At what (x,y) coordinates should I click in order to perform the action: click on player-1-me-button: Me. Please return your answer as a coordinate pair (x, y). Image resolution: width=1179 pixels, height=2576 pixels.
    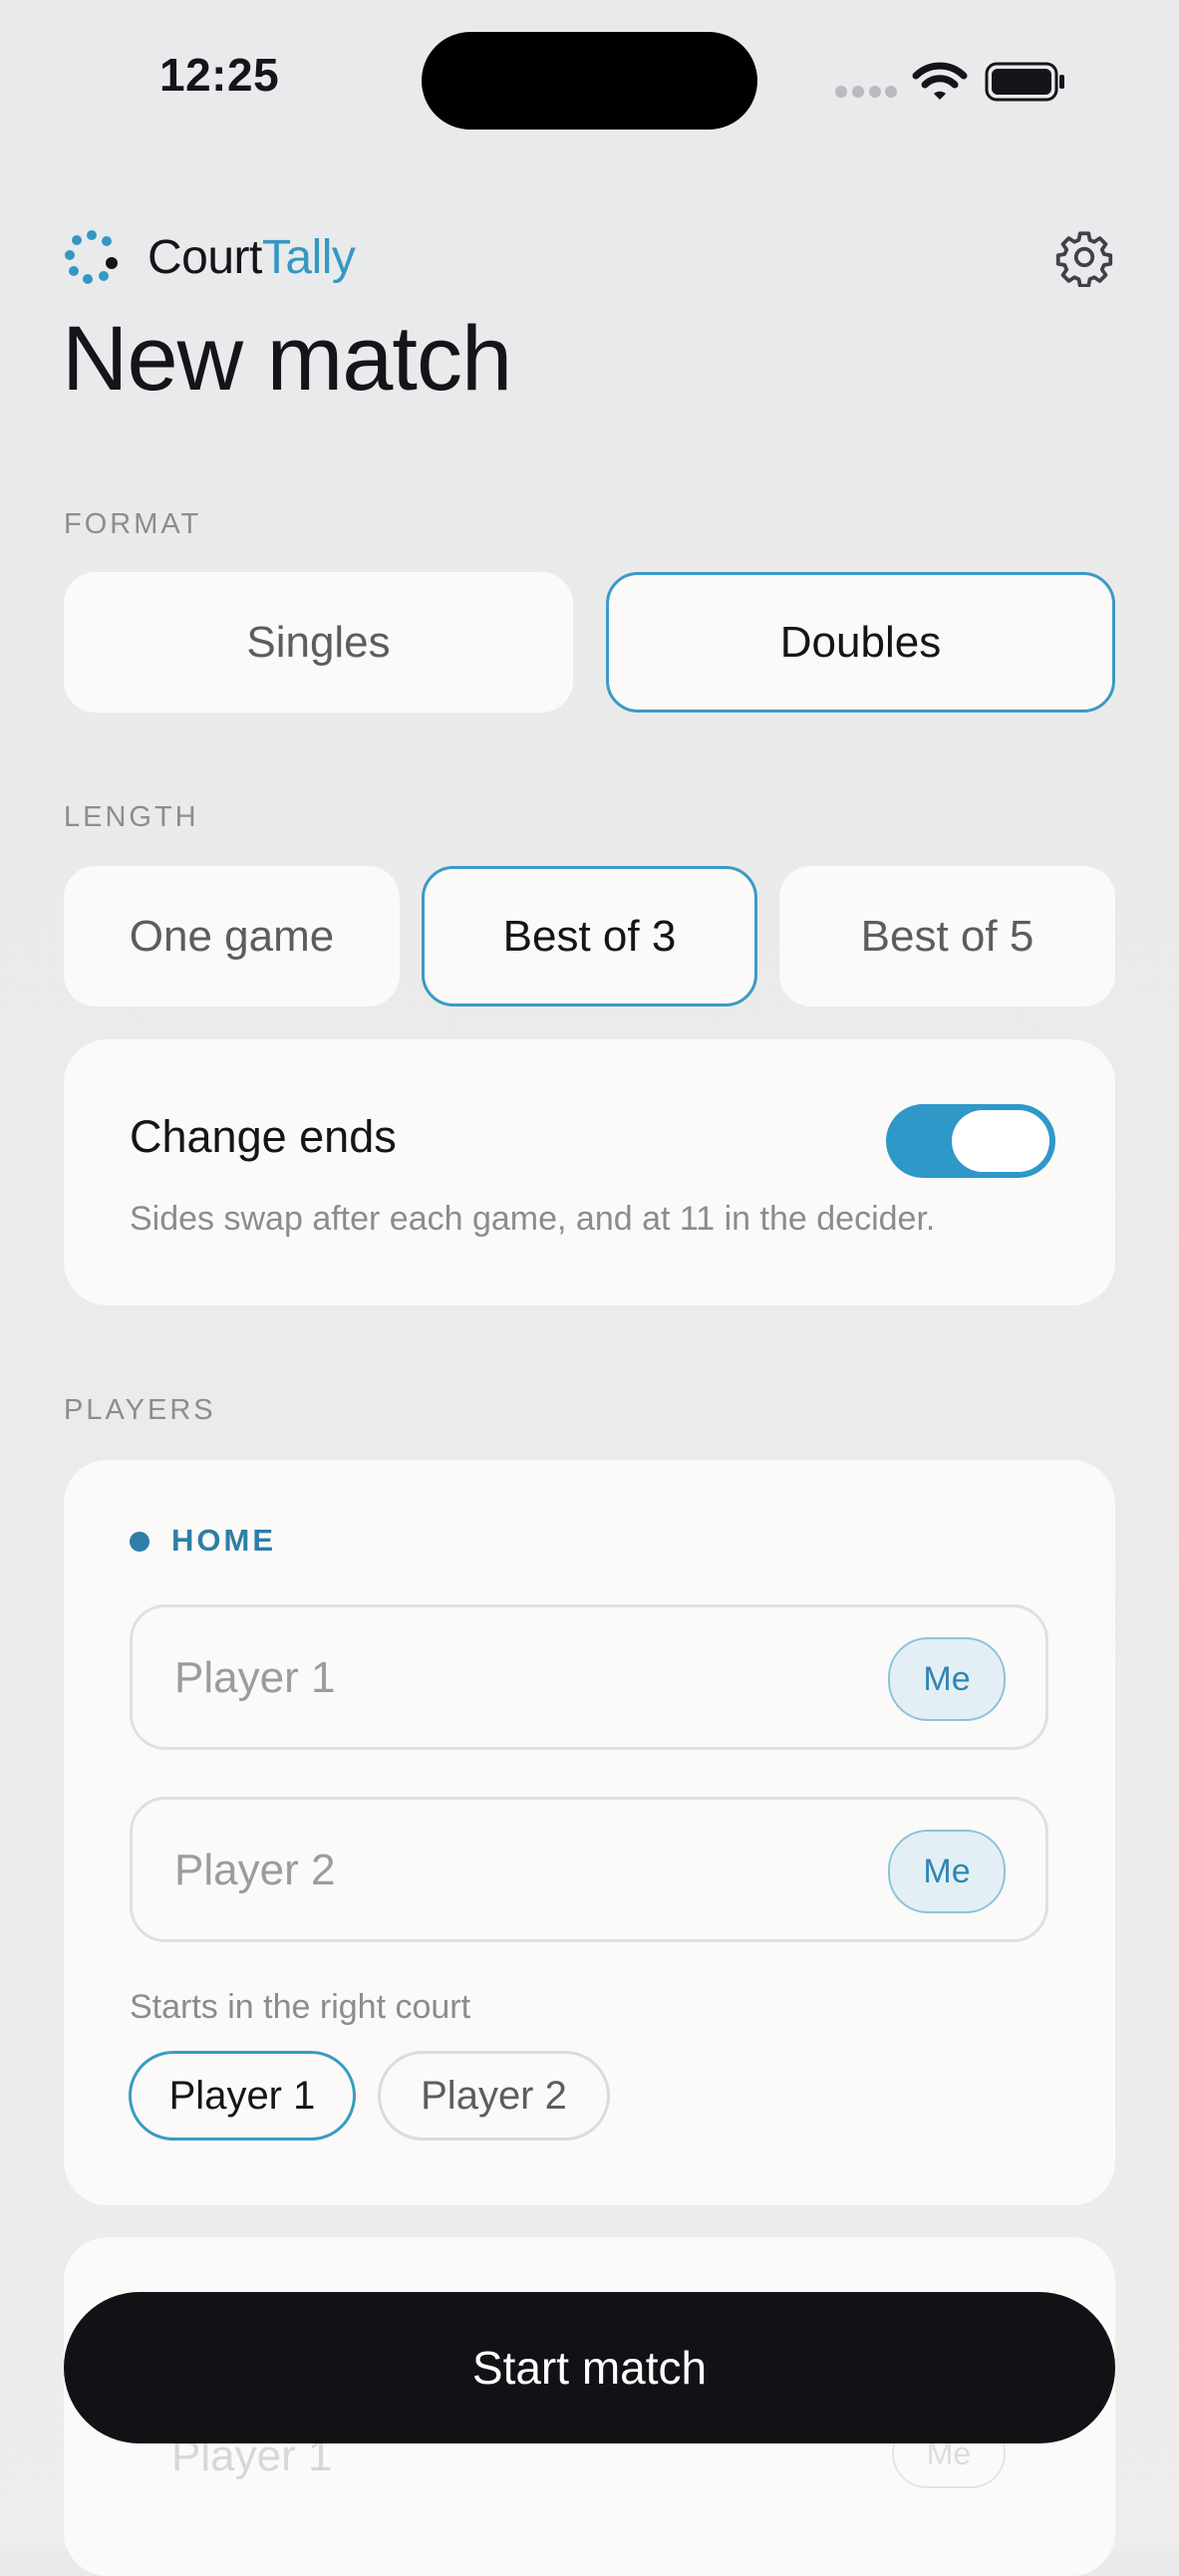
    Looking at the image, I should click on (947, 1679).